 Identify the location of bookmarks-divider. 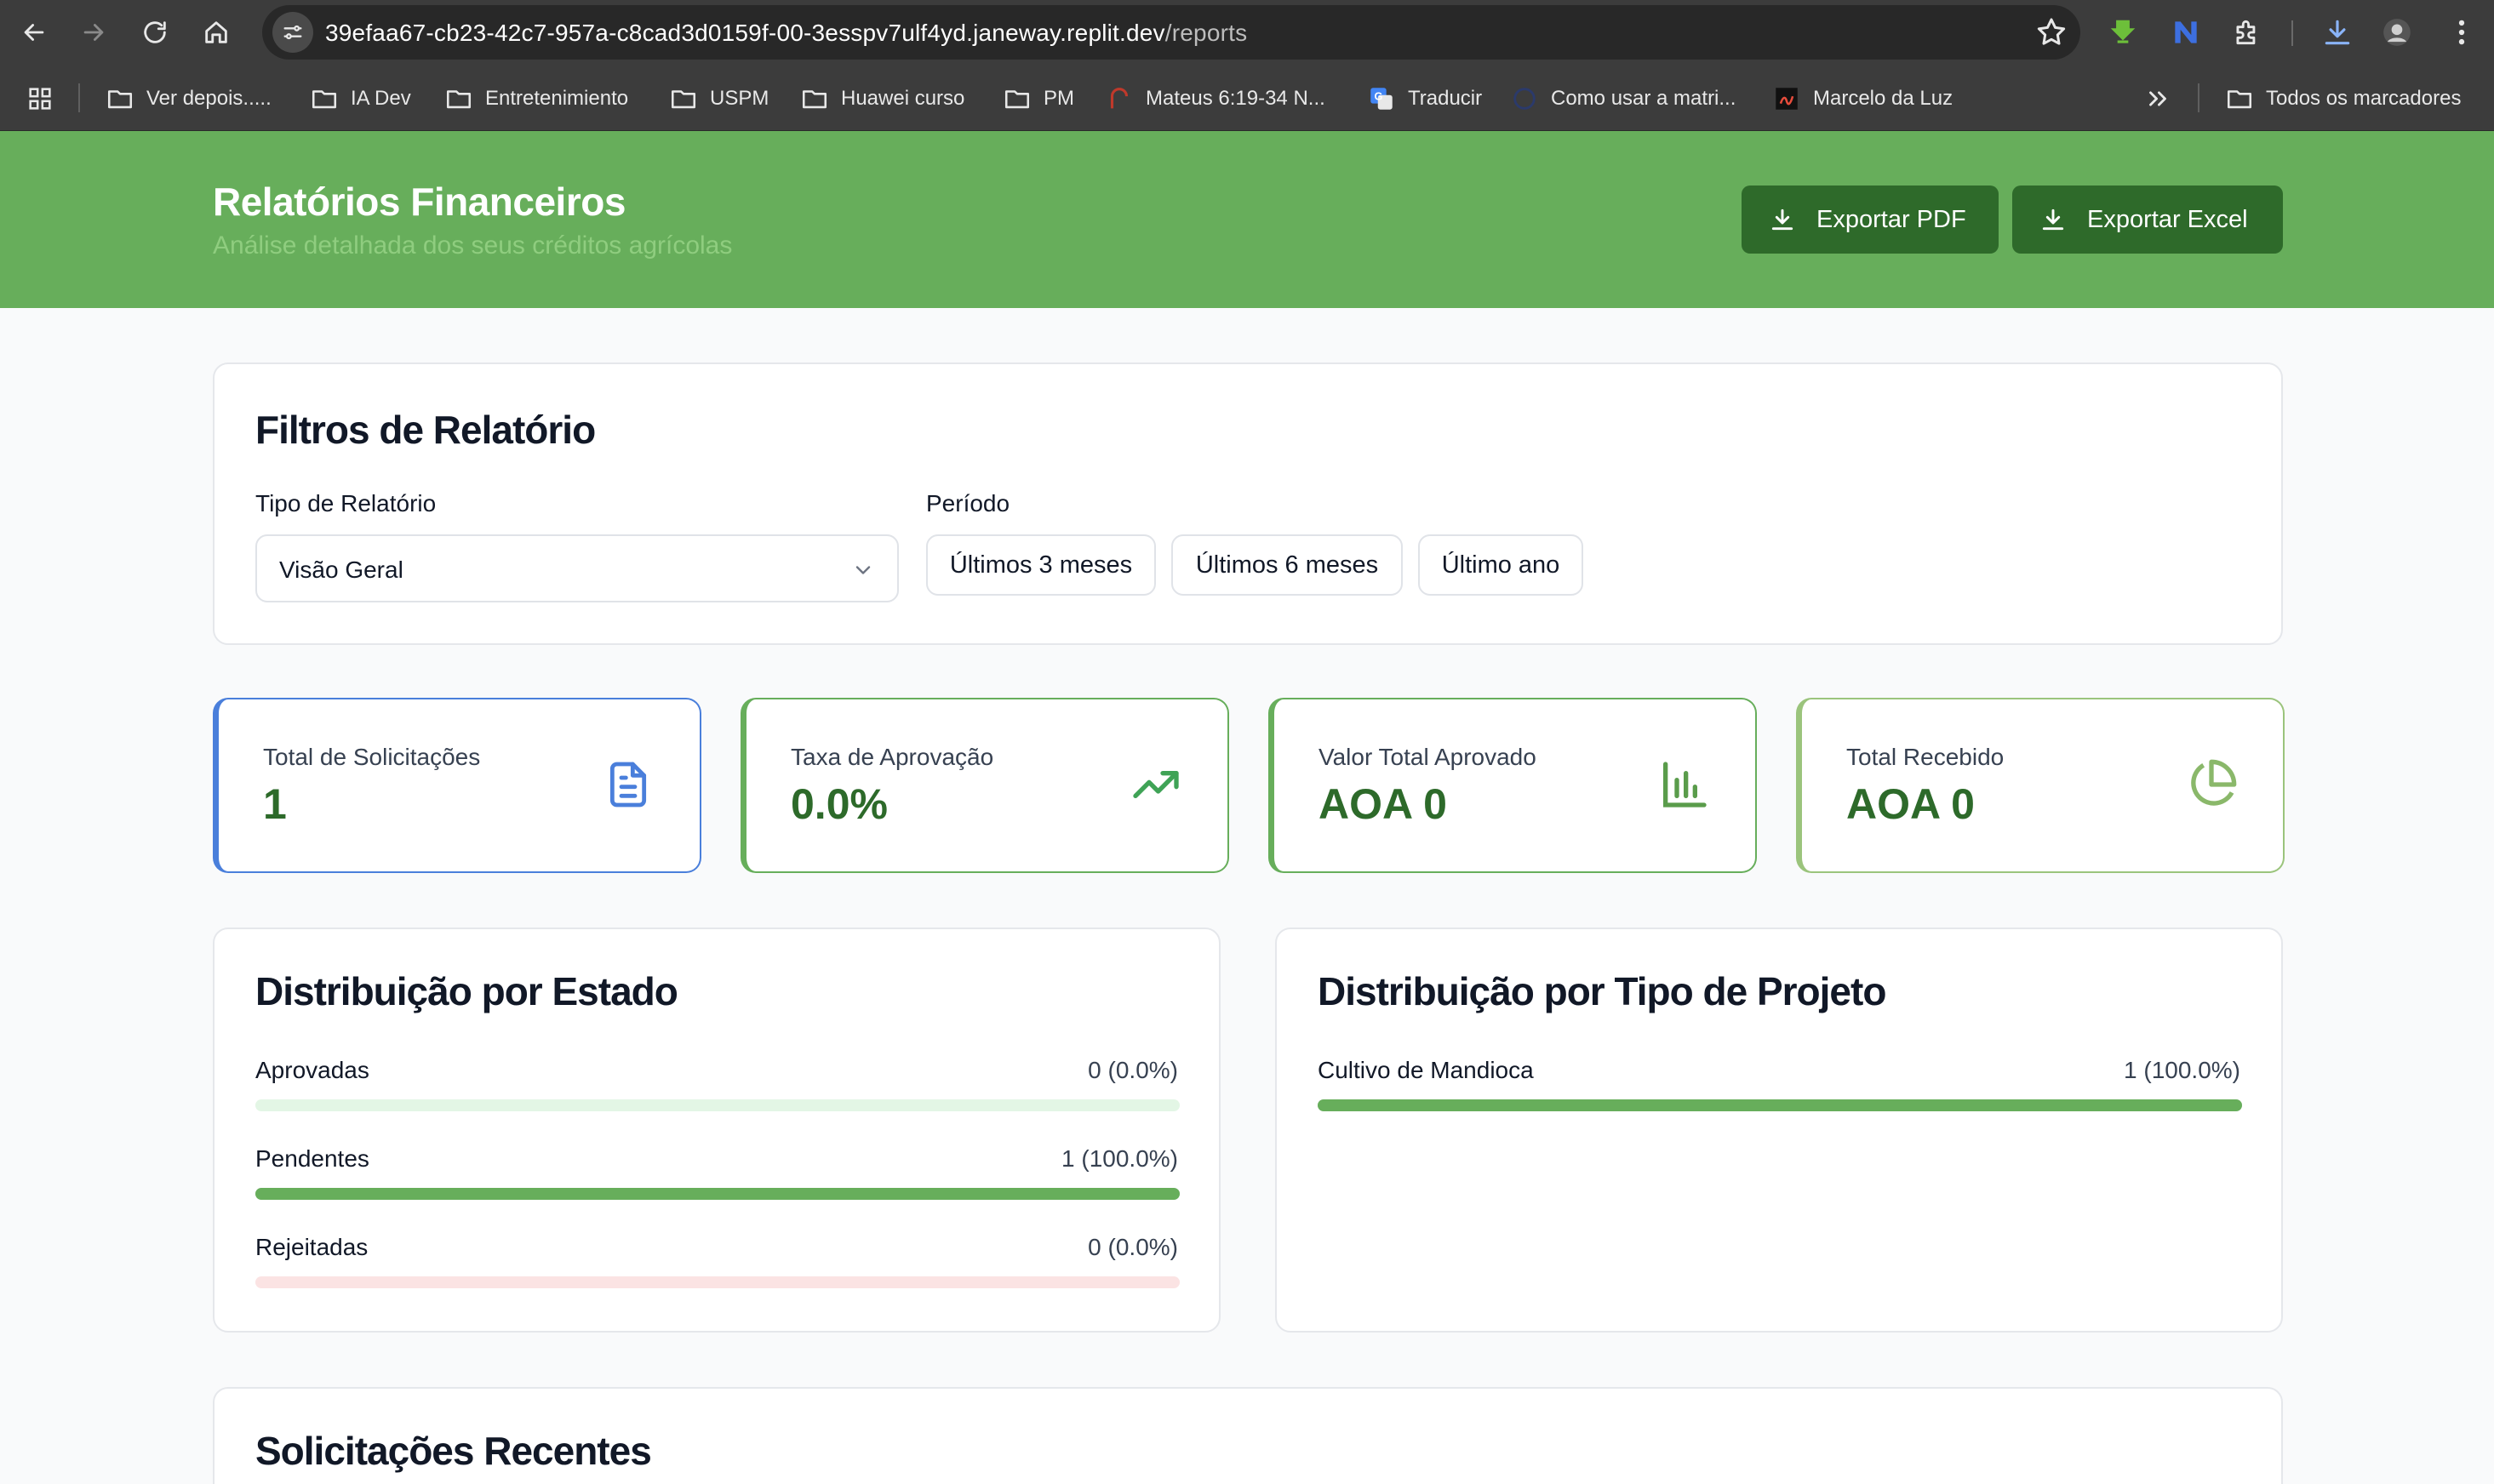
(79, 97).